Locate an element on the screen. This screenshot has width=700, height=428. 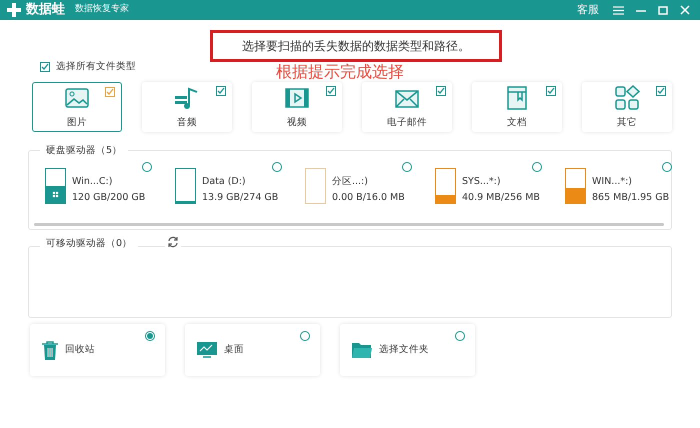
drive-size: 120 GB/200 GB is located at coordinates (109, 198).